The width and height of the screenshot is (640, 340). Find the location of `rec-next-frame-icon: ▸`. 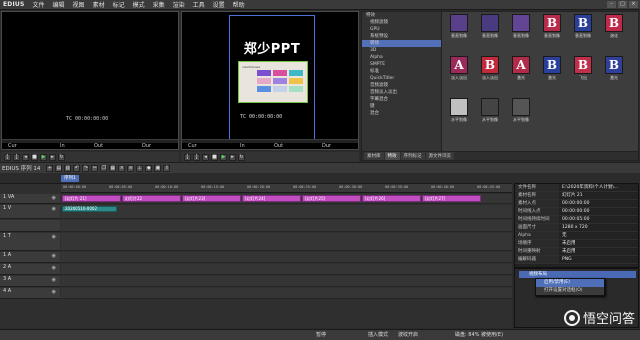

rec-next-frame-icon: ▸ is located at coordinates (232, 157).